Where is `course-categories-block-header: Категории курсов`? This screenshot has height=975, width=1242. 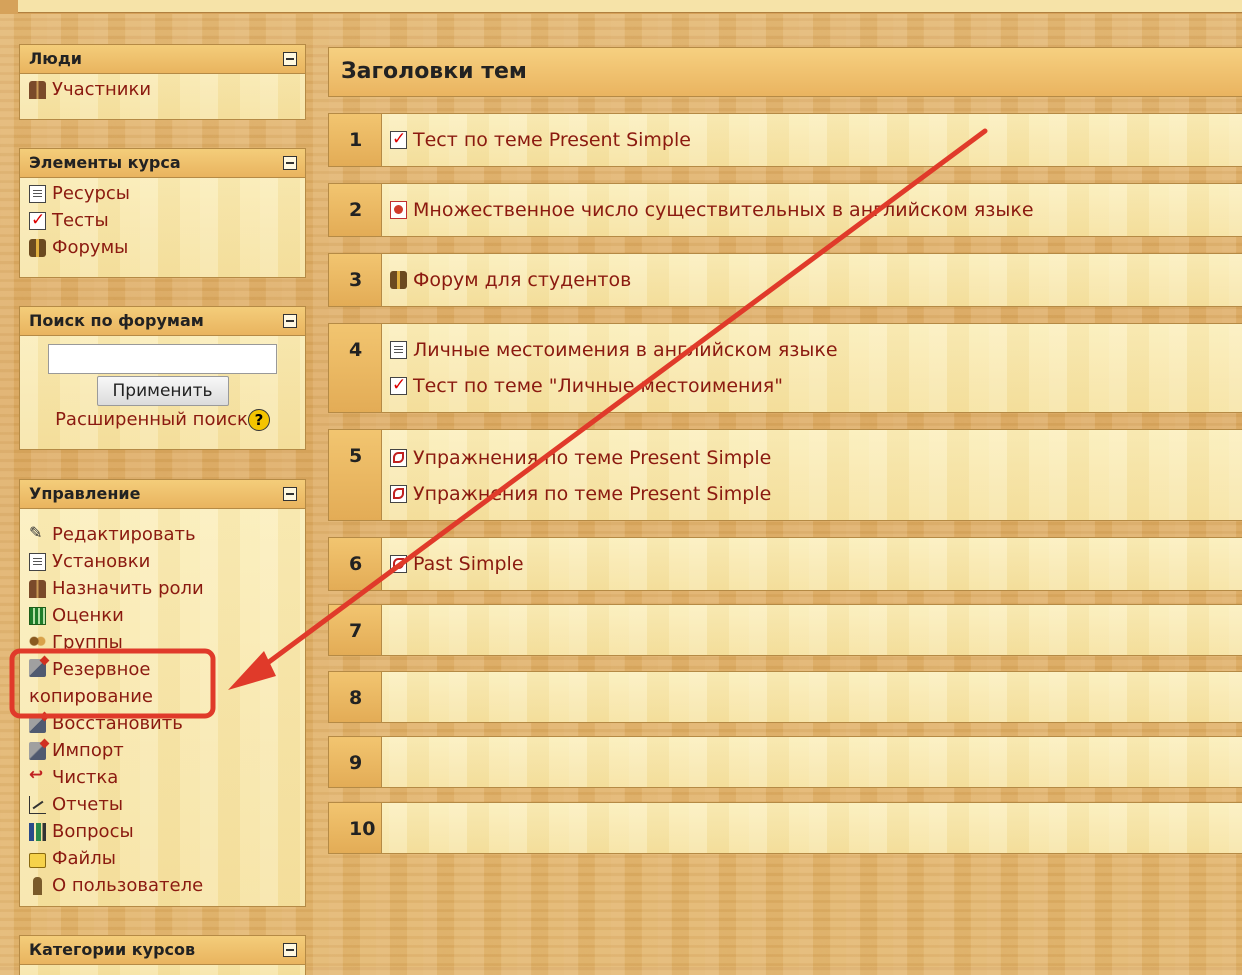
course-categories-block-header: Категории курсов is located at coordinates (162, 950).